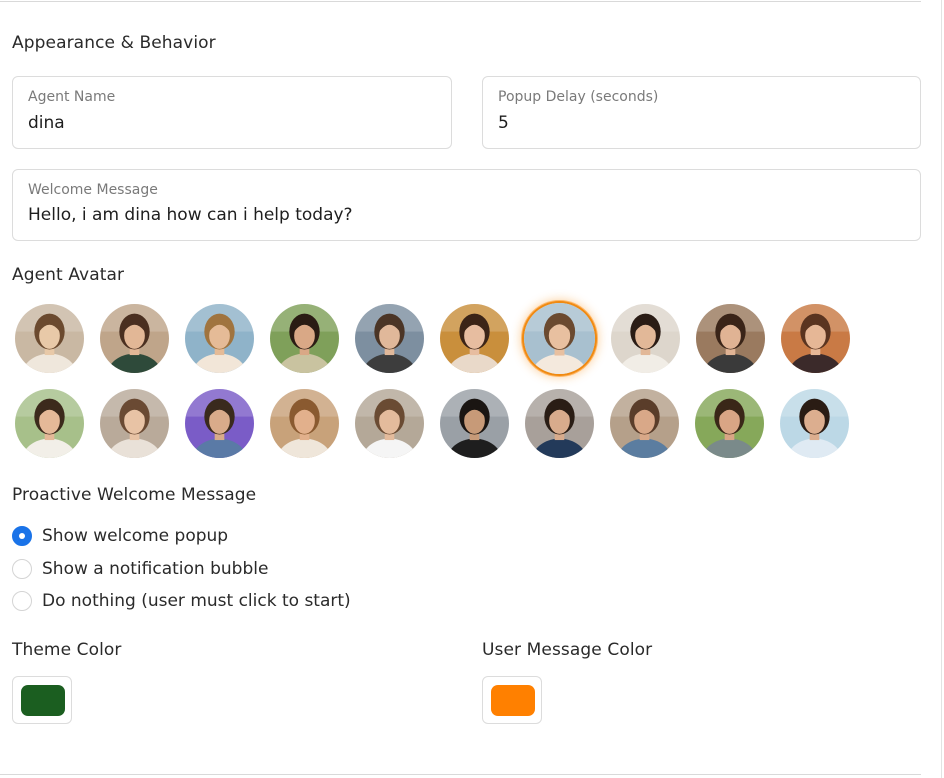 The width and height of the screenshot is (944, 778). I want to click on user-message-color-swatch, so click(513, 700).